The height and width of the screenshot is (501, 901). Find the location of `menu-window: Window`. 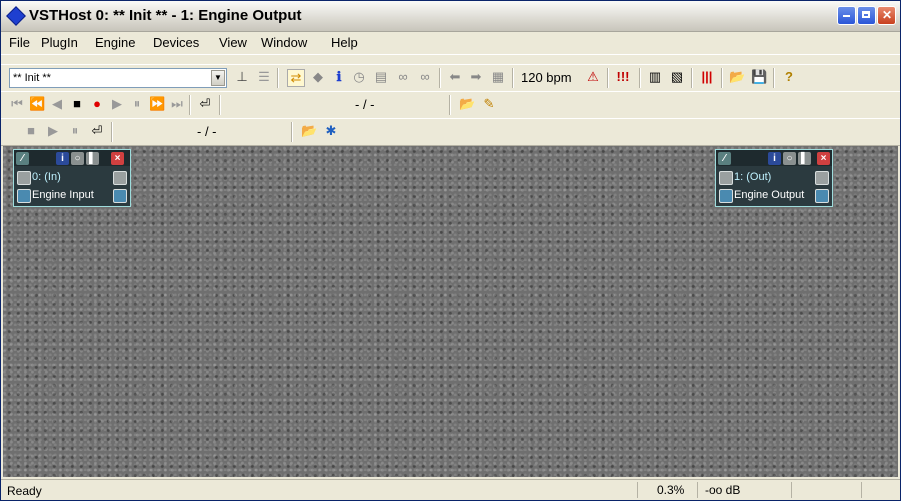

menu-window: Window is located at coordinates (284, 42).